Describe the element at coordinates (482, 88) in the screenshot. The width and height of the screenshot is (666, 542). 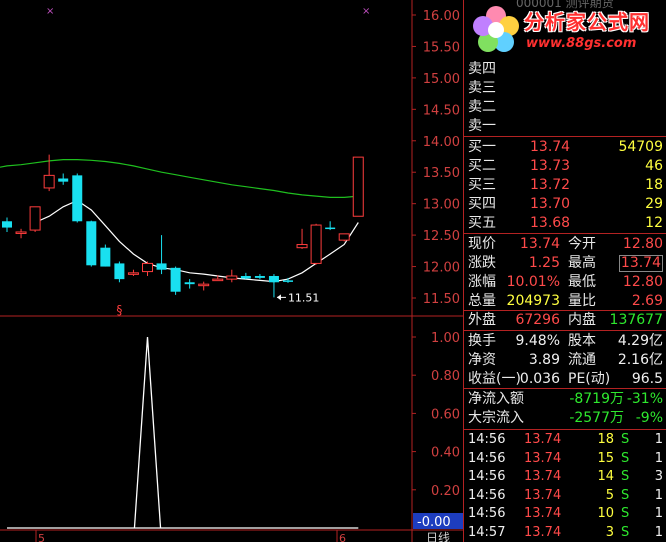
I see `sell-label: 卖三` at that location.